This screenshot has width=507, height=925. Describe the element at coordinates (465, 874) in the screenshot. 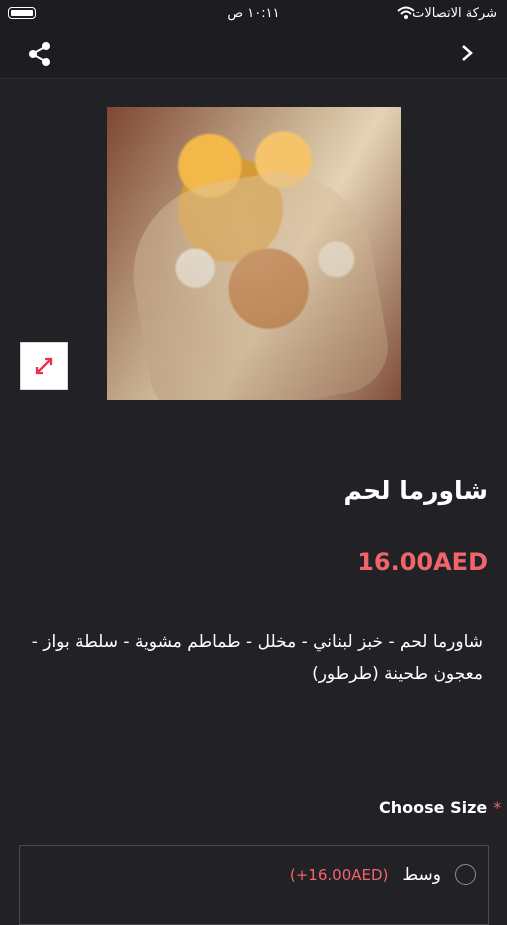

I see `radio-button` at that location.